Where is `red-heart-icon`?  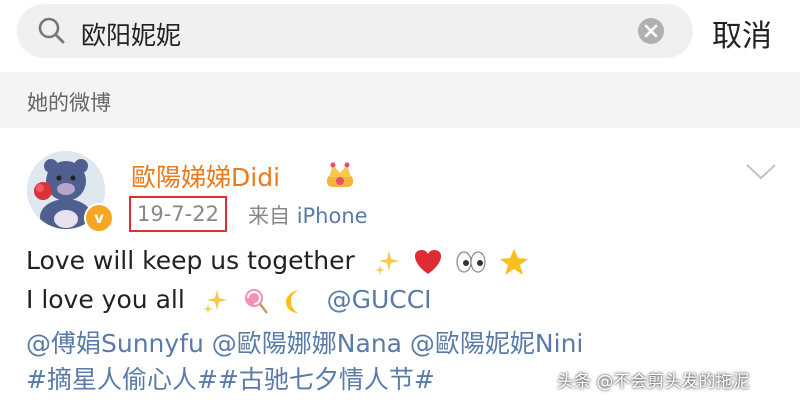 red-heart-icon is located at coordinates (427, 262).